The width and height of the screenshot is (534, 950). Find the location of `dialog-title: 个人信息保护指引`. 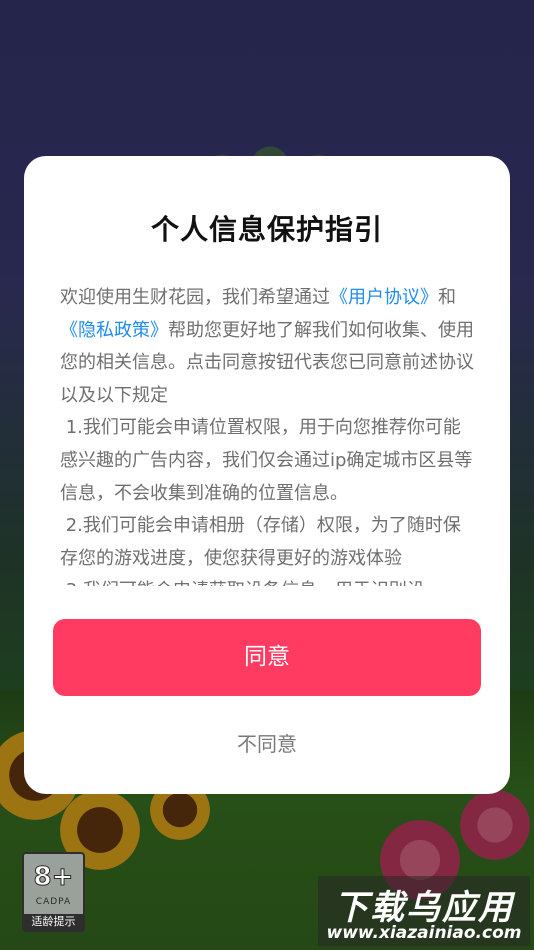

dialog-title: 个人信息保护指引 is located at coordinates (266, 229).